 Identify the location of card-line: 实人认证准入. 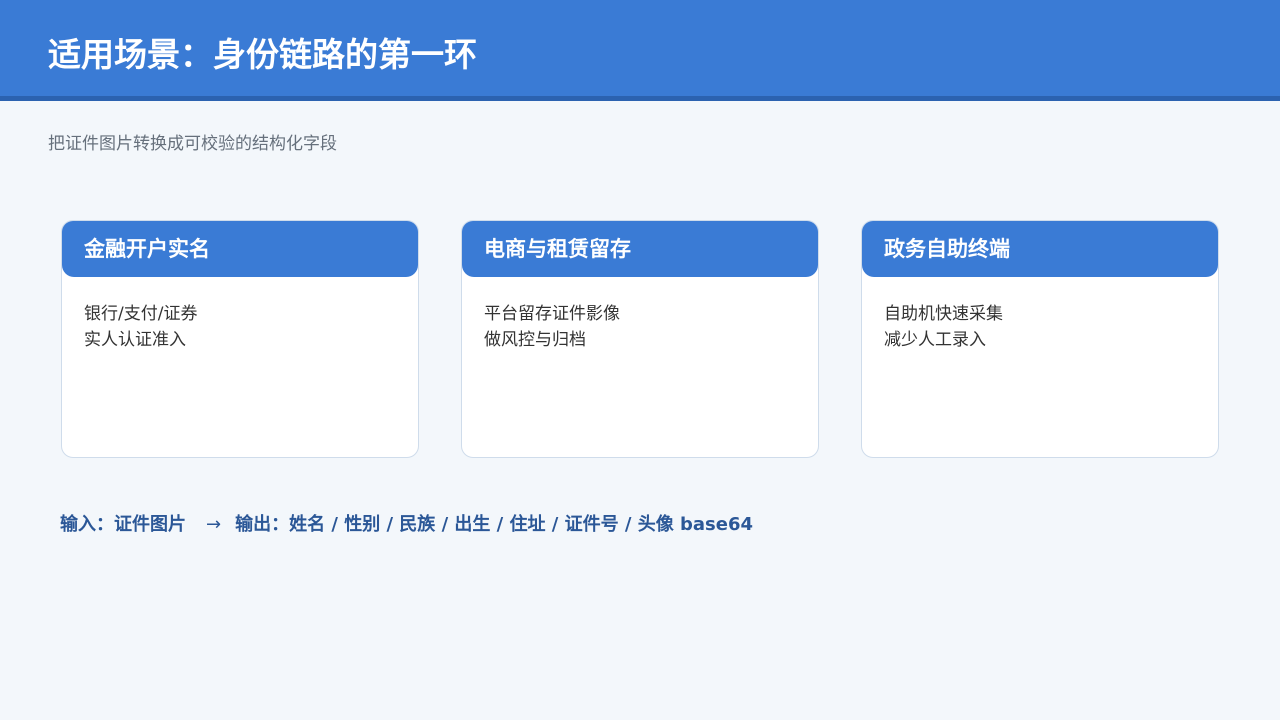
(135, 340).